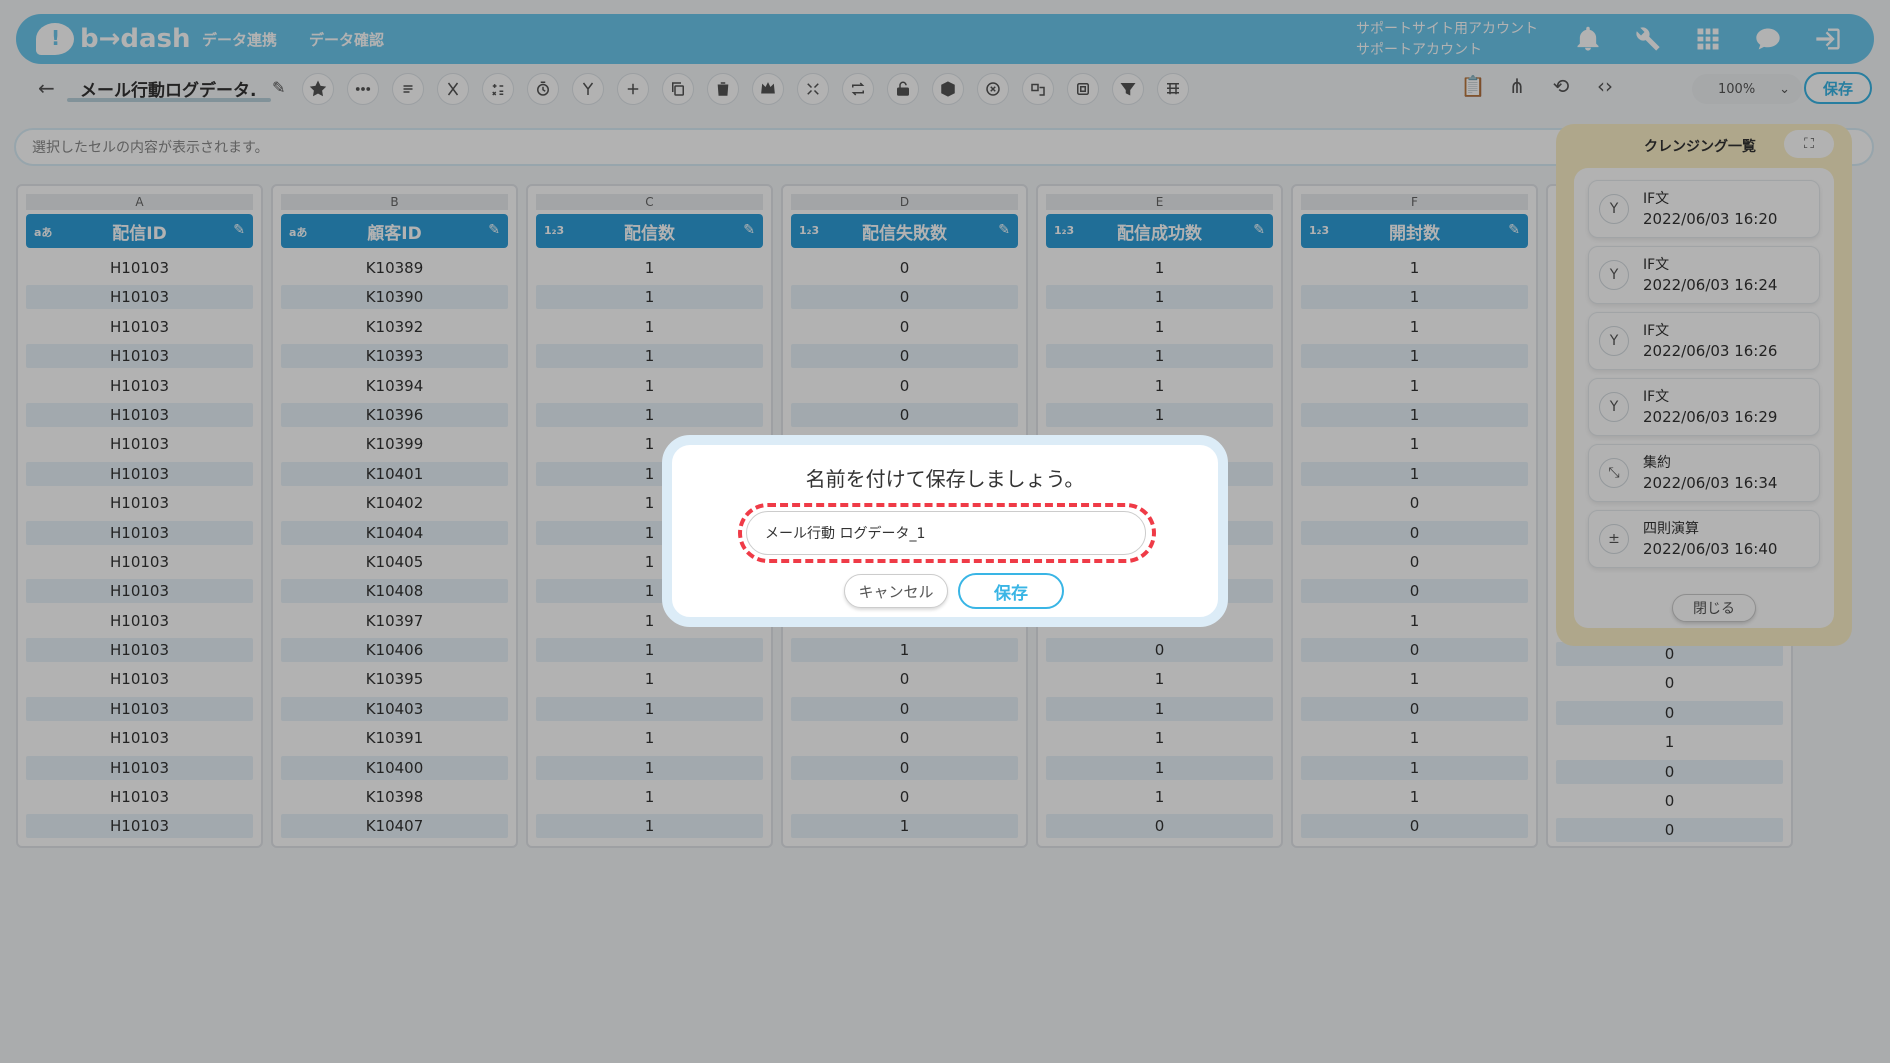 The height and width of the screenshot is (1063, 1890). What do you see at coordinates (1011, 591) in the screenshot?
I see `dialog-save-button: 保存` at bounding box center [1011, 591].